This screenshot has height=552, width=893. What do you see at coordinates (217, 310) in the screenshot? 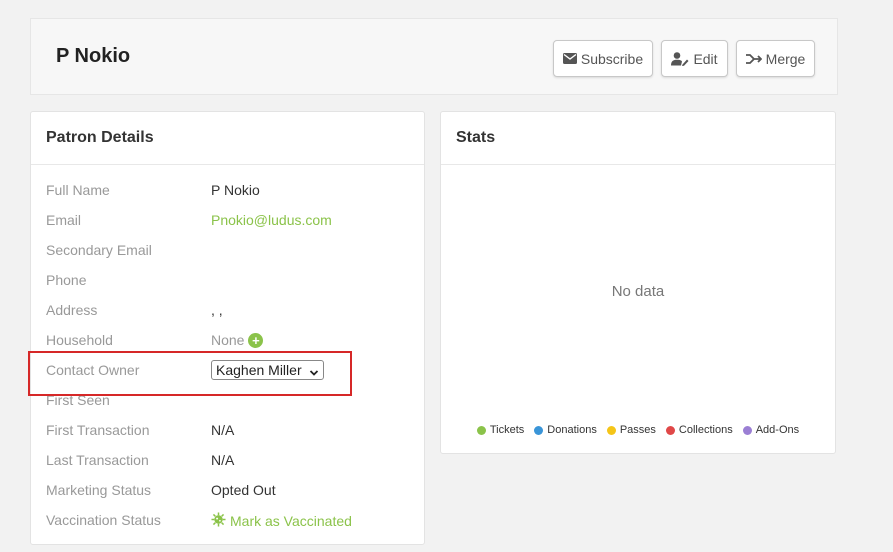
I see `address-value: , ,` at bounding box center [217, 310].